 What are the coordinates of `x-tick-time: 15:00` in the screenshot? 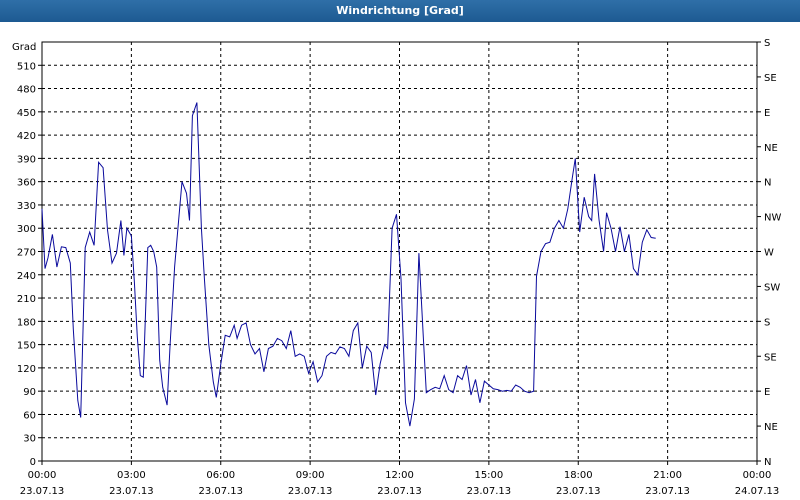 It's located at (488, 475).